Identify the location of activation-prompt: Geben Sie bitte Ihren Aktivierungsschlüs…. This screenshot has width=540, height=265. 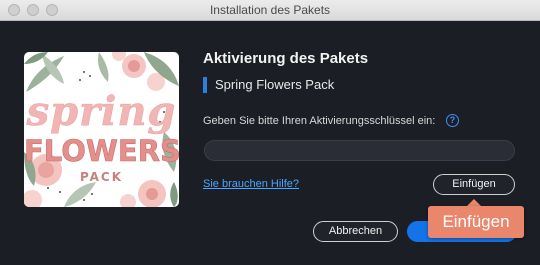
(319, 121).